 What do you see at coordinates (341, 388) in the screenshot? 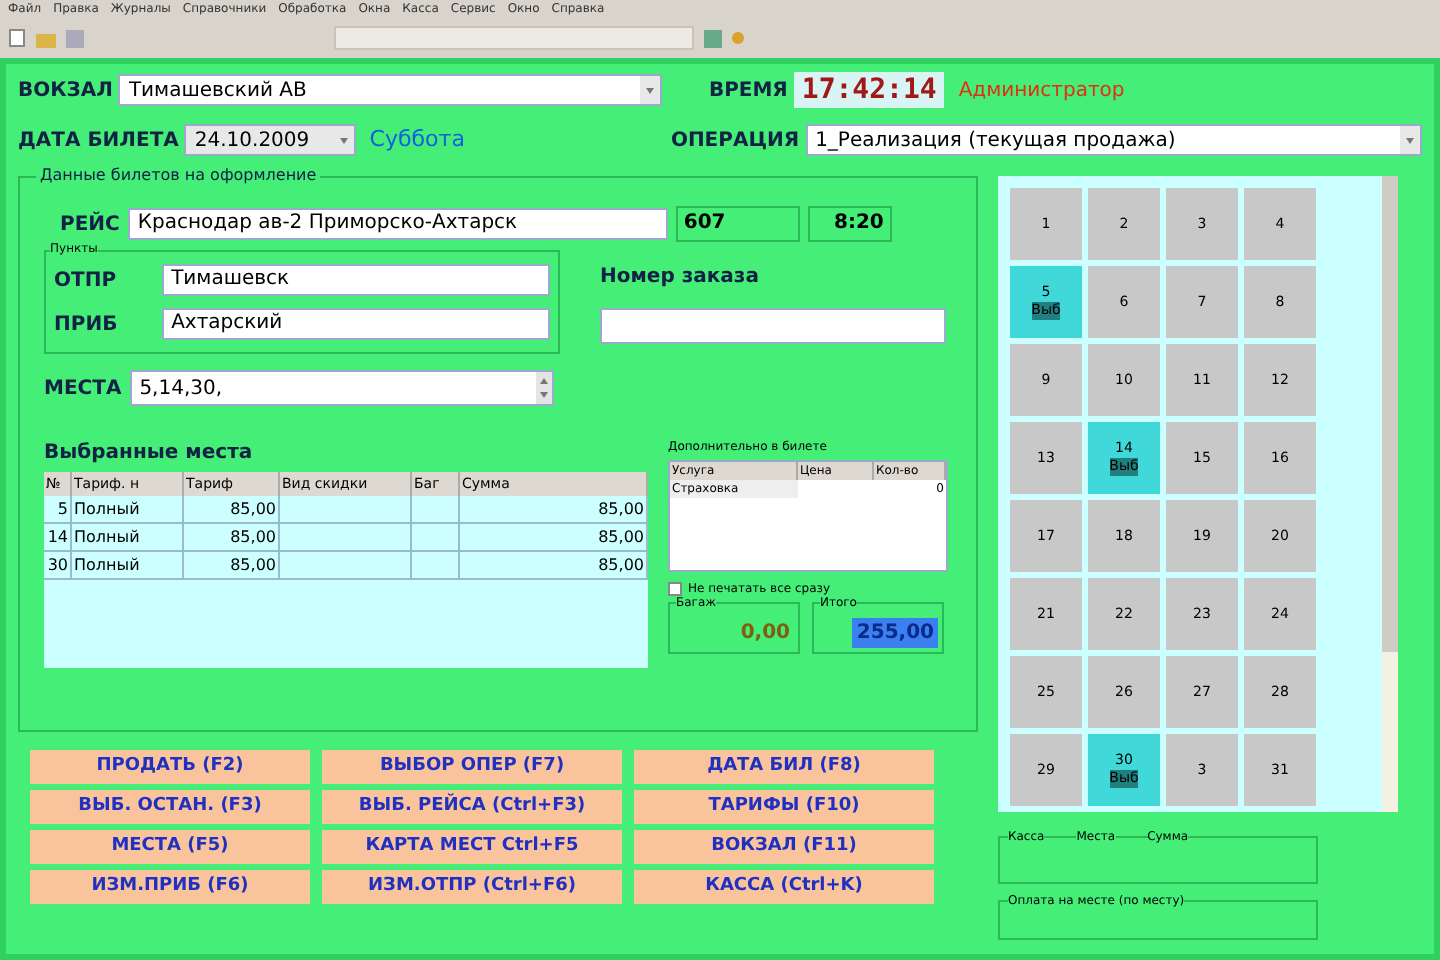
I see `seats-field: 5,14,30,` at bounding box center [341, 388].